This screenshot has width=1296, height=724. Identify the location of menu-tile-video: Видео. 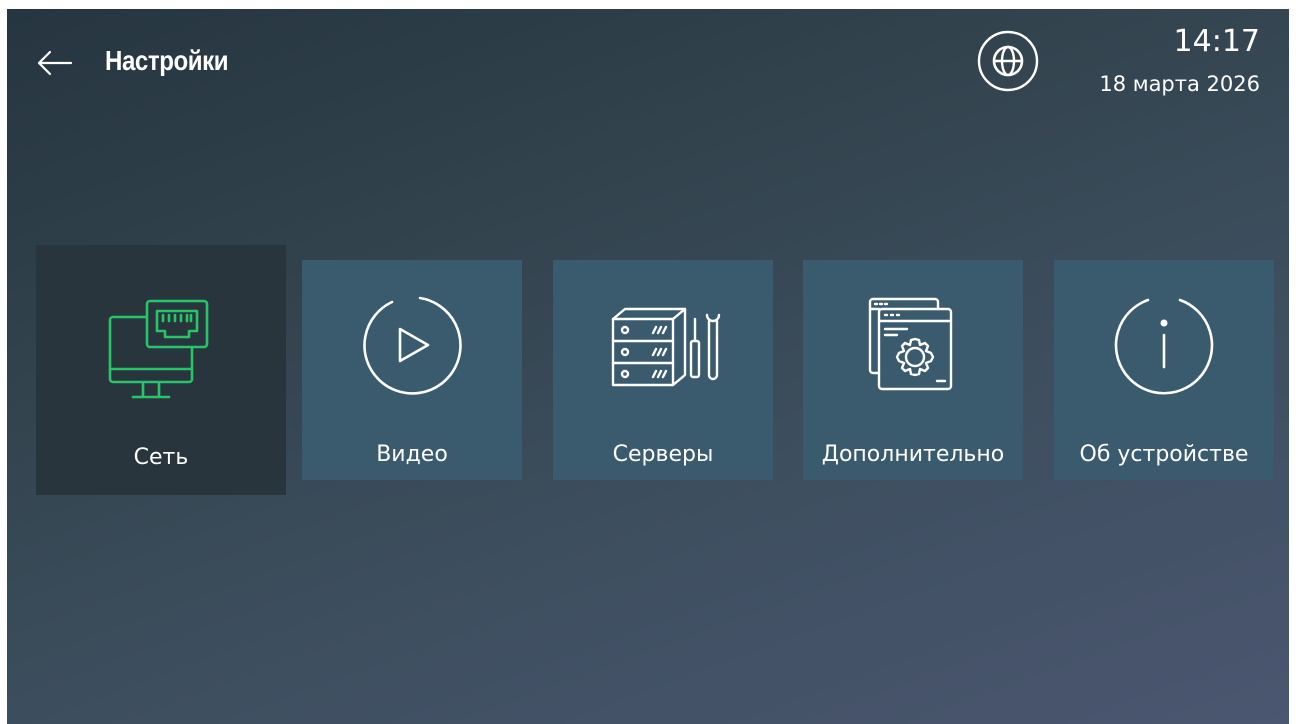
(412, 370).